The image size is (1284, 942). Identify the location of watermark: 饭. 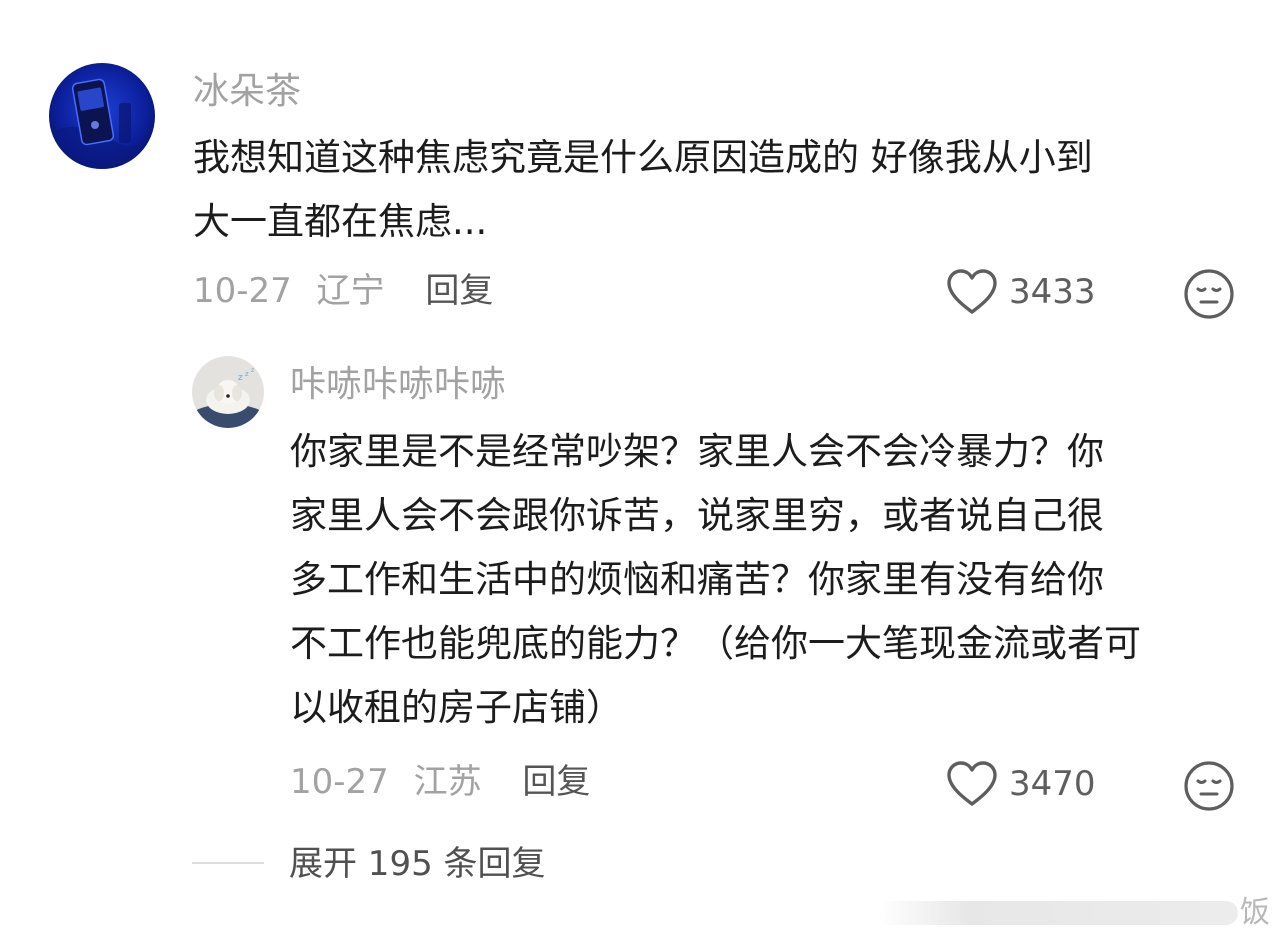
(1074, 913).